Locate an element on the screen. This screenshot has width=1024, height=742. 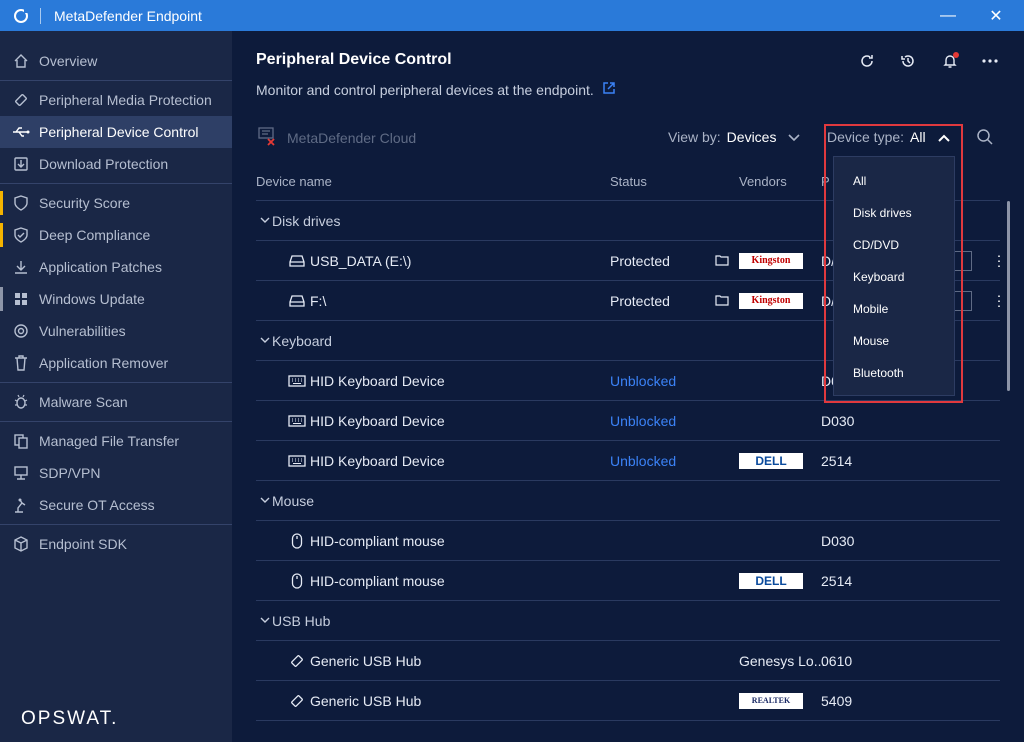
close-button: ✕ is located at coordinates (996, 15).